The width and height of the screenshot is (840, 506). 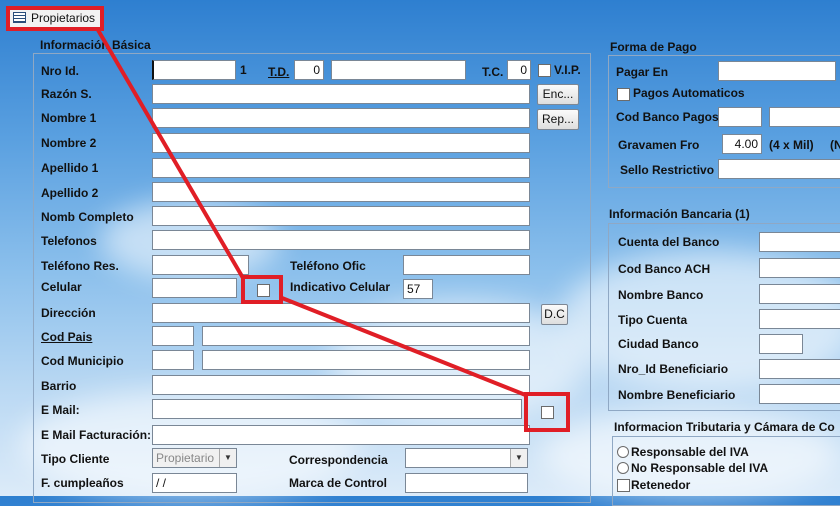 I want to click on apellido2-input, so click(x=341, y=192).